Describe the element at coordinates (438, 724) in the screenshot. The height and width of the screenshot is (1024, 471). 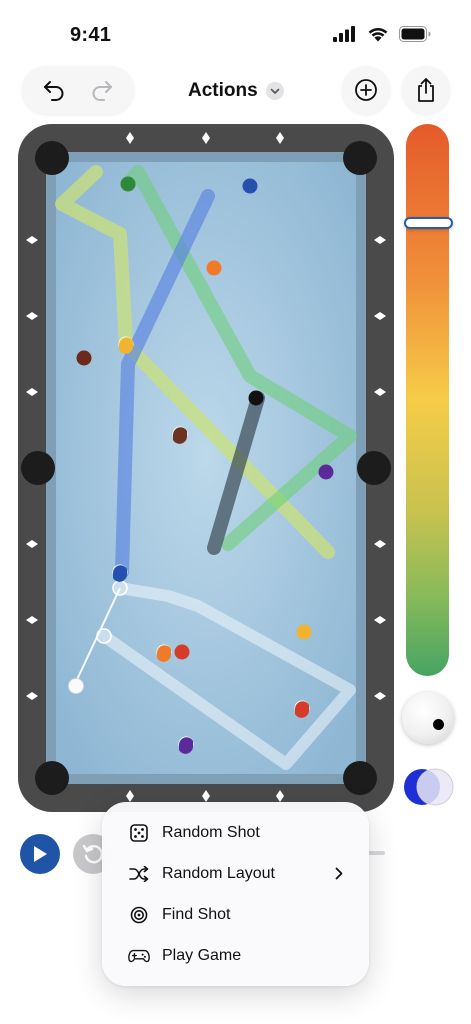
I see `spin-point` at that location.